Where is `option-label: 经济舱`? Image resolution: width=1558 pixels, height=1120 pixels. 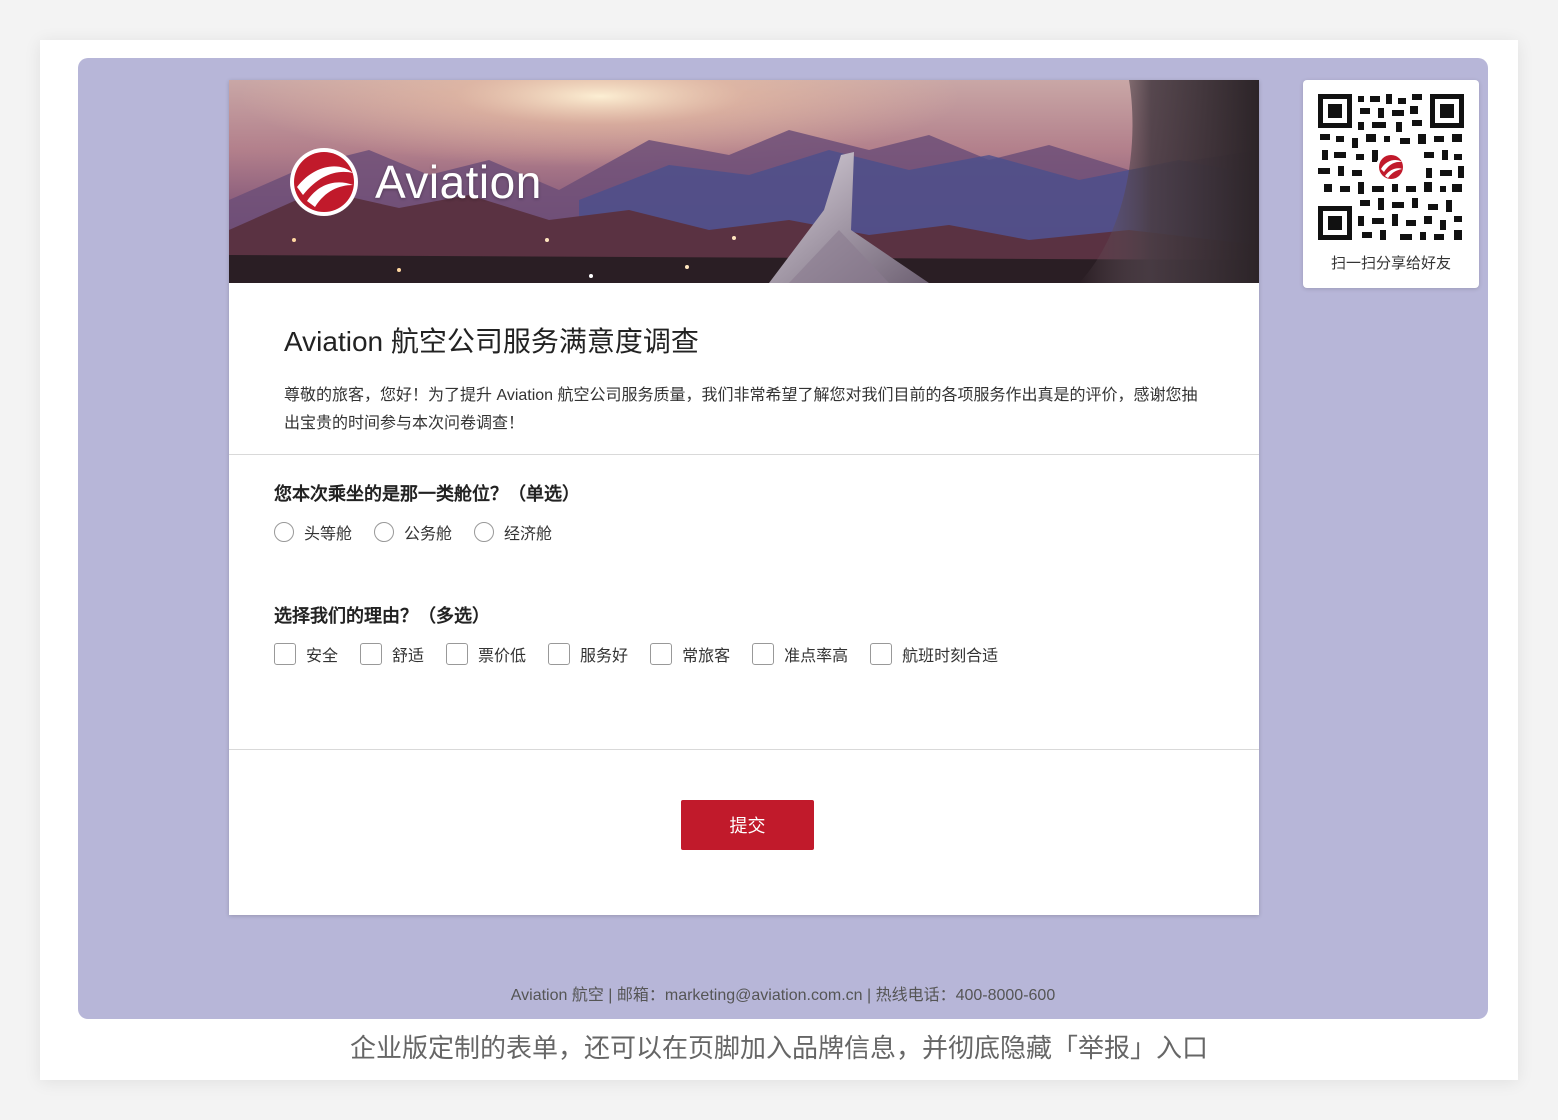 option-label: 经济舱 is located at coordinates (528, 534).